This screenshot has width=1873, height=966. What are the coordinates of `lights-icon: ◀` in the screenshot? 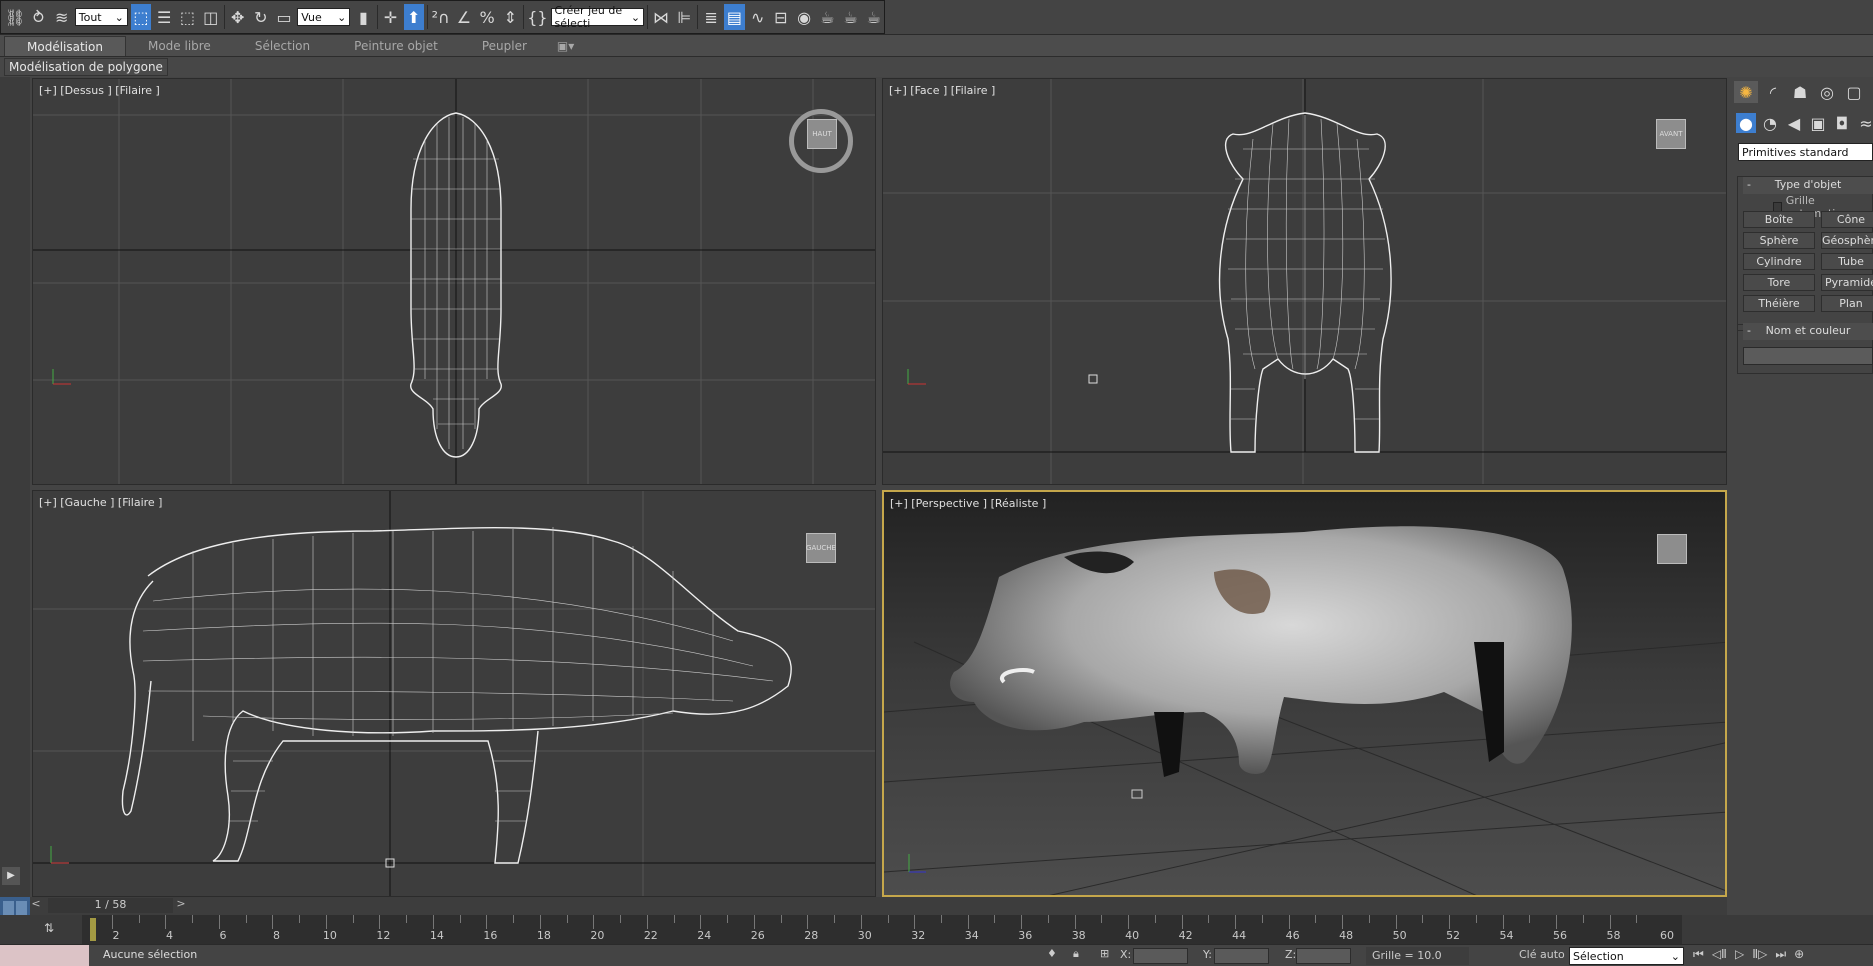 It's located at (1794, 123).